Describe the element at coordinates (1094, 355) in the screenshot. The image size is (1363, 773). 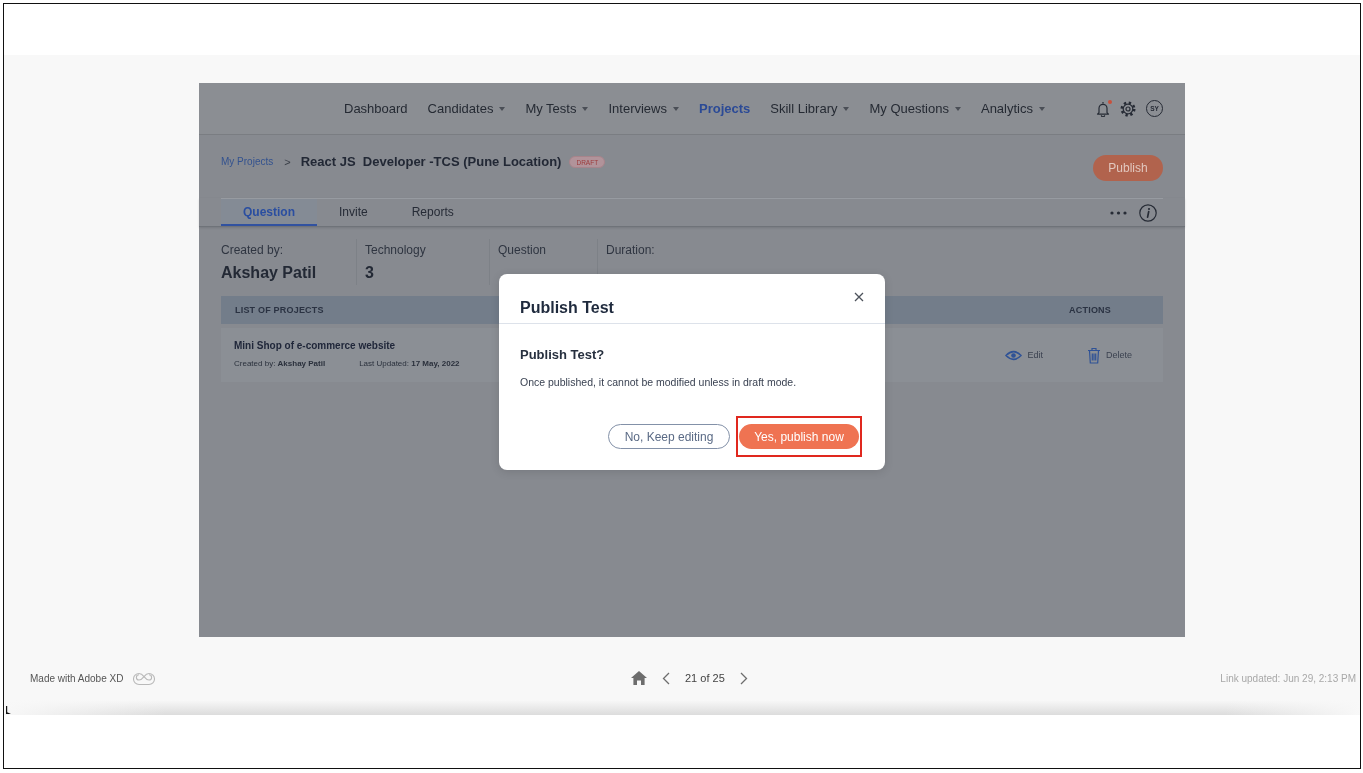
I see `trash-icon` at that location.